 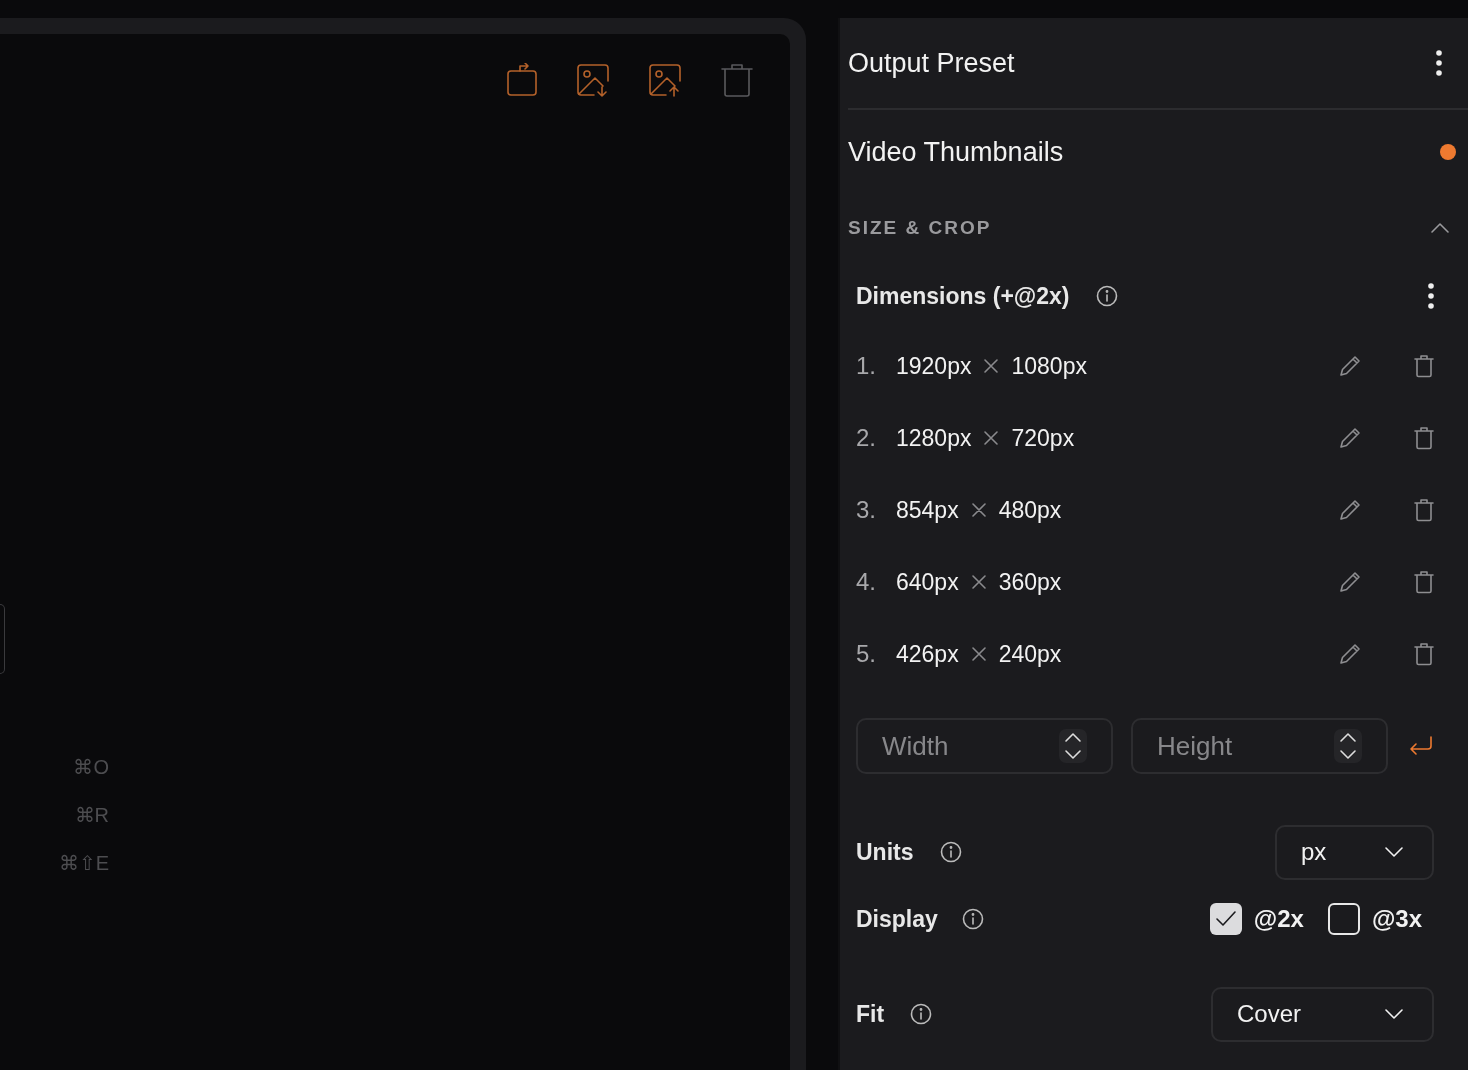 I want to click on checkbox-label: @3x, so click(x=1396, y=919).